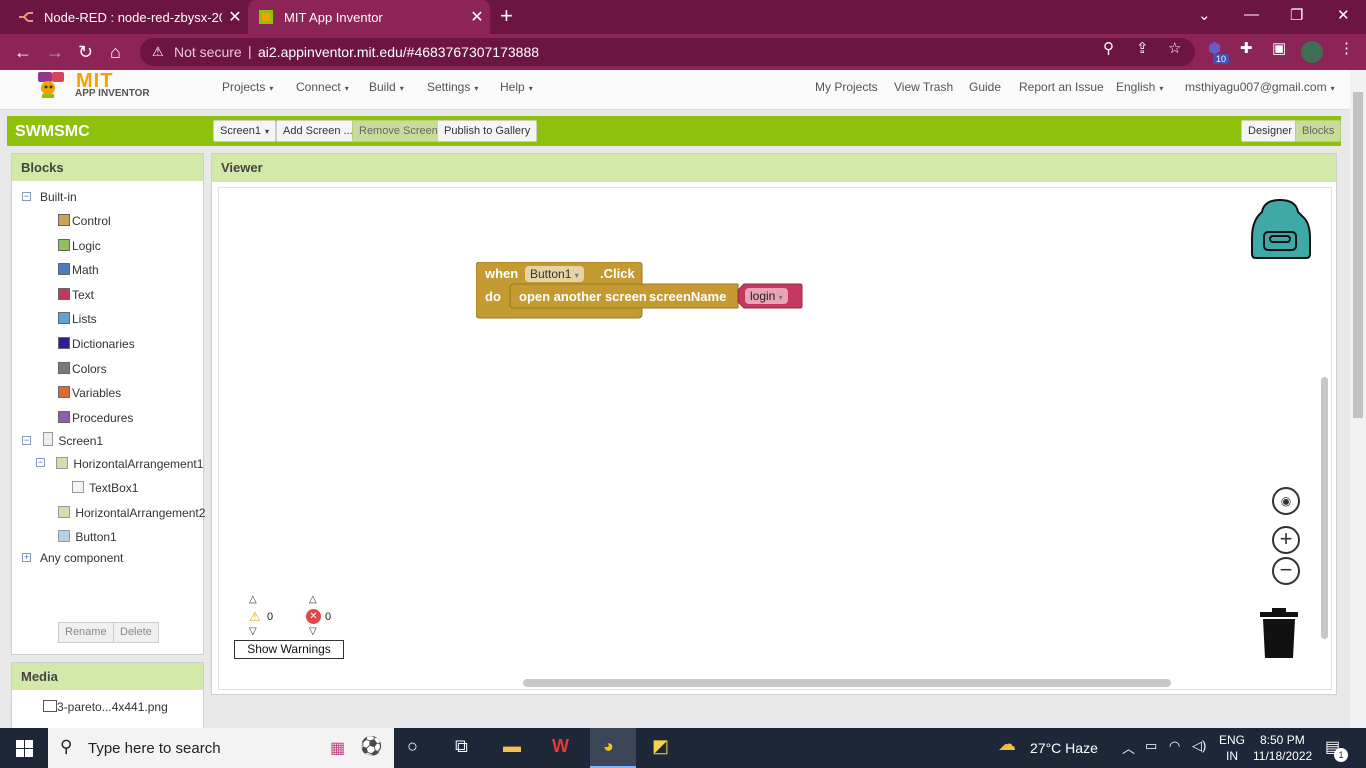  Describe the element at coordinates (506, 16) in the screenshot. I see `new-tab-icon: +` at that location.